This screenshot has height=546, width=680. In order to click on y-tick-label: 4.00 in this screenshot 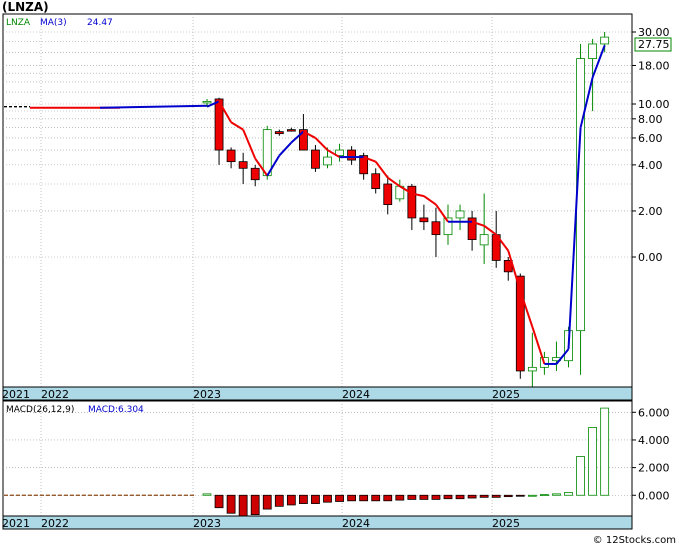, I will do `click(650, 165)`.